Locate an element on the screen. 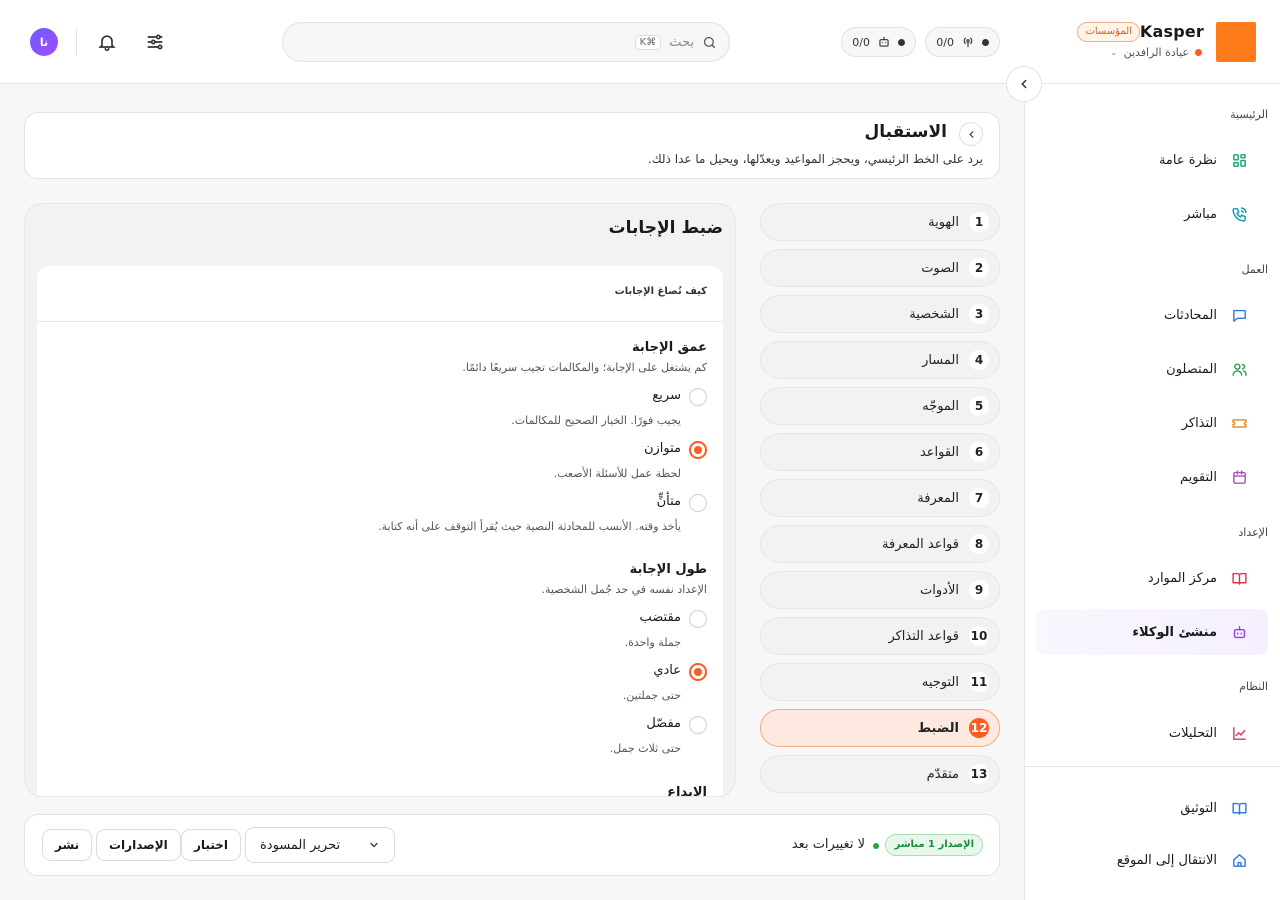 The image size is (1280, 900). sidebar-item-overview: نظرة عامة is located at coordinates (1152, 160).